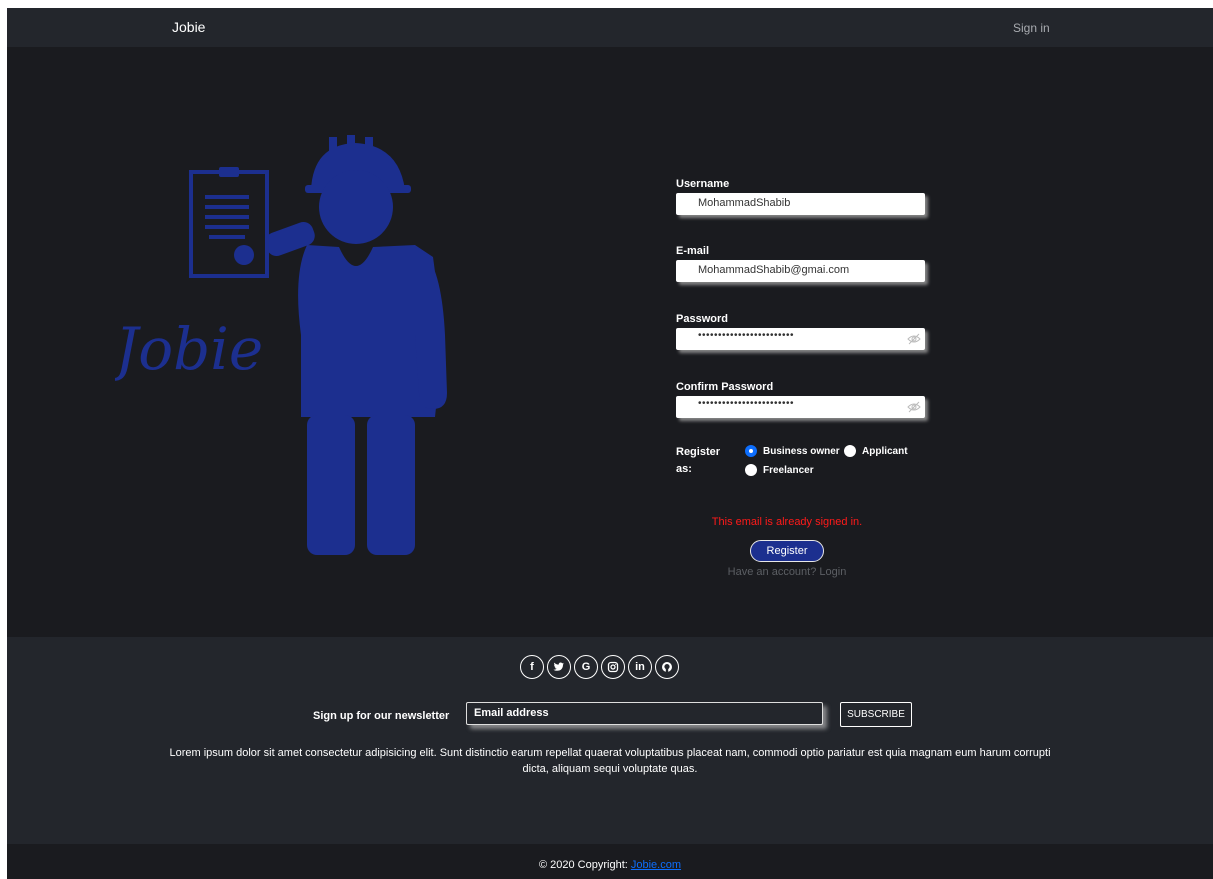 This screenshot has width=1213, height=879. Describe the element at coordinates (787, 551) in the screenshot. I see `register-button: Register` at that location.